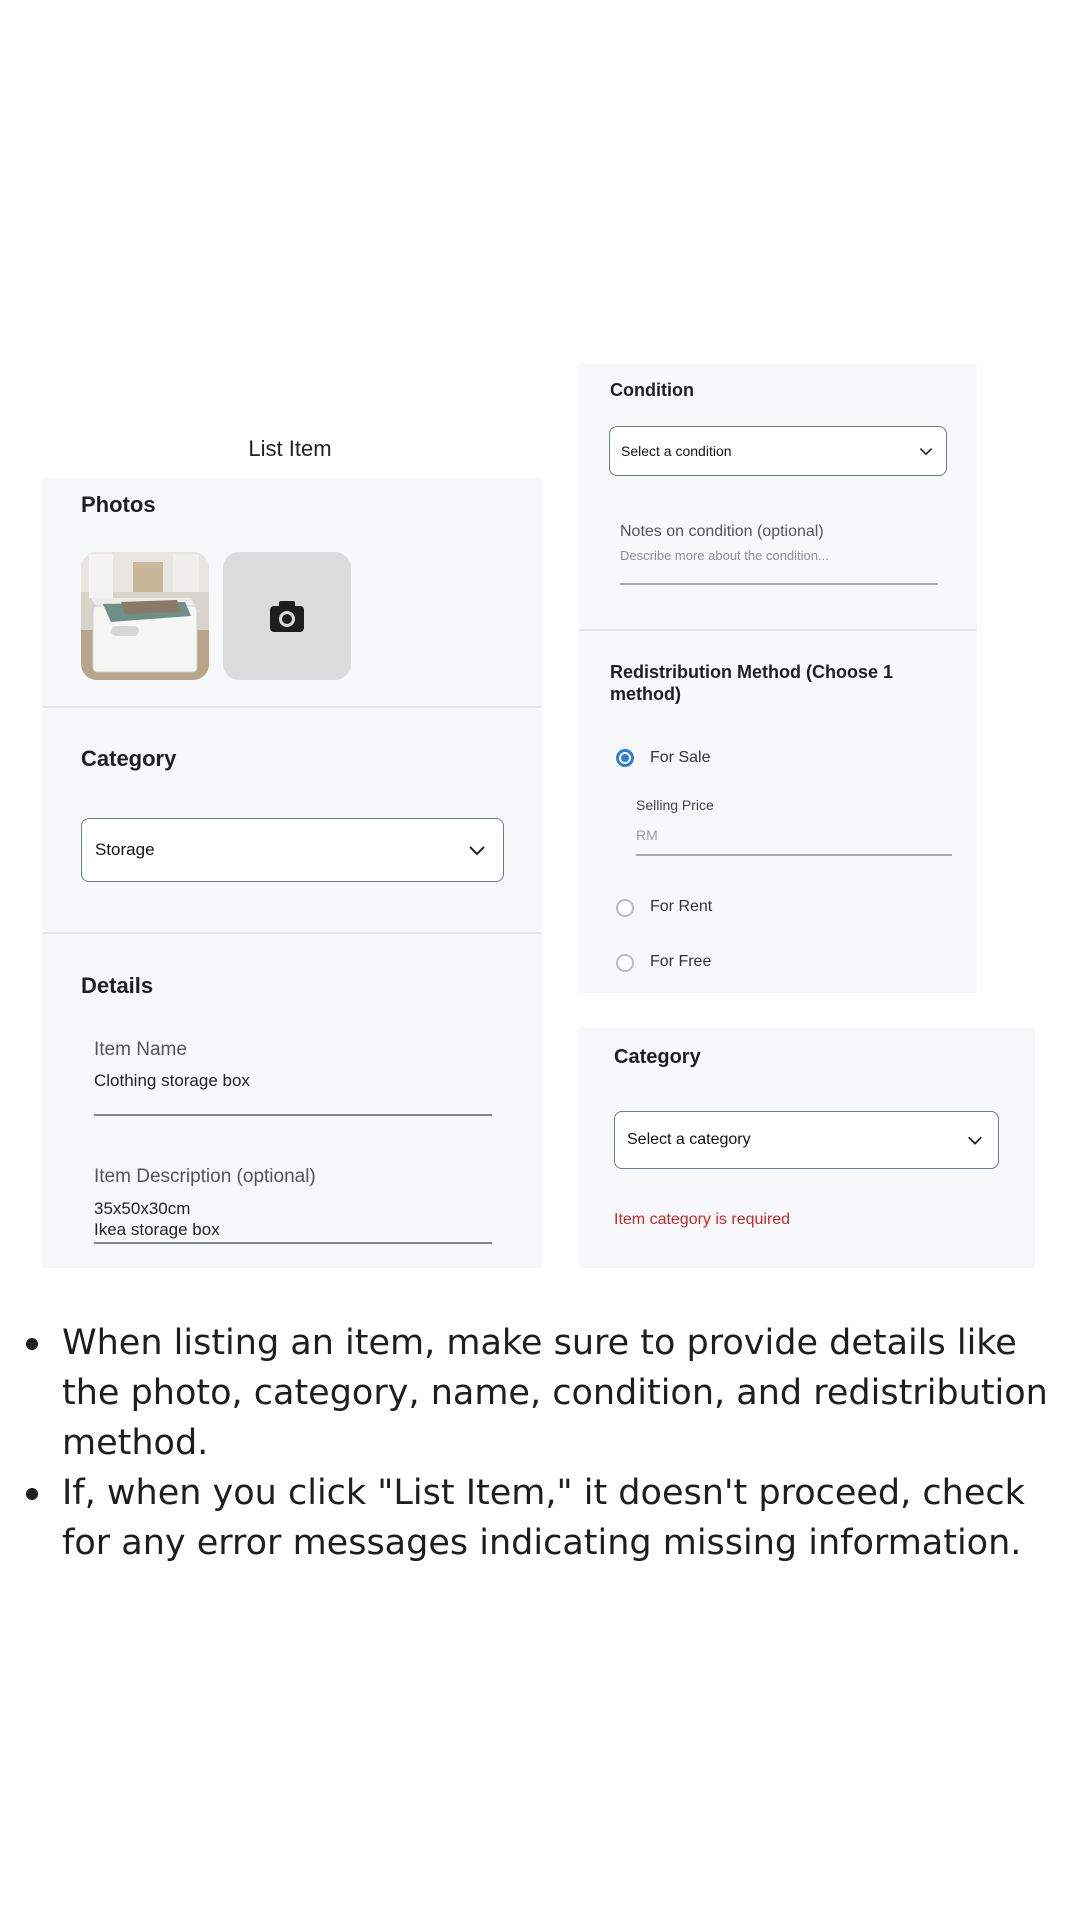 Image resolution: width=1080 pixels, height=1920 pixels. What do you see at coordinates (675, 805) in the screenshot?
I see `selling-price-label: Selling Price` at bounding box center [675, 805].